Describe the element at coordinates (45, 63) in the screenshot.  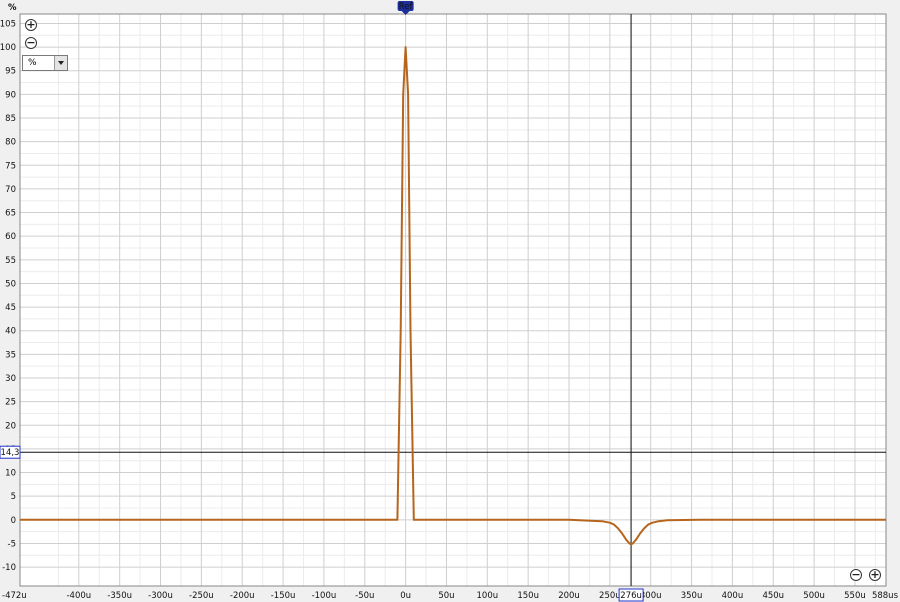
I see `unit-select: %` at that location.